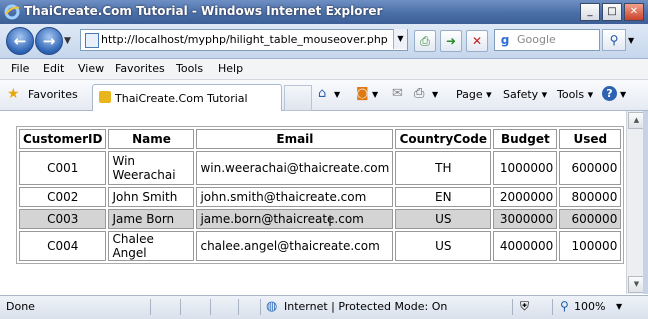  I want to click on print-icon: ⎙, so click(419, 93).